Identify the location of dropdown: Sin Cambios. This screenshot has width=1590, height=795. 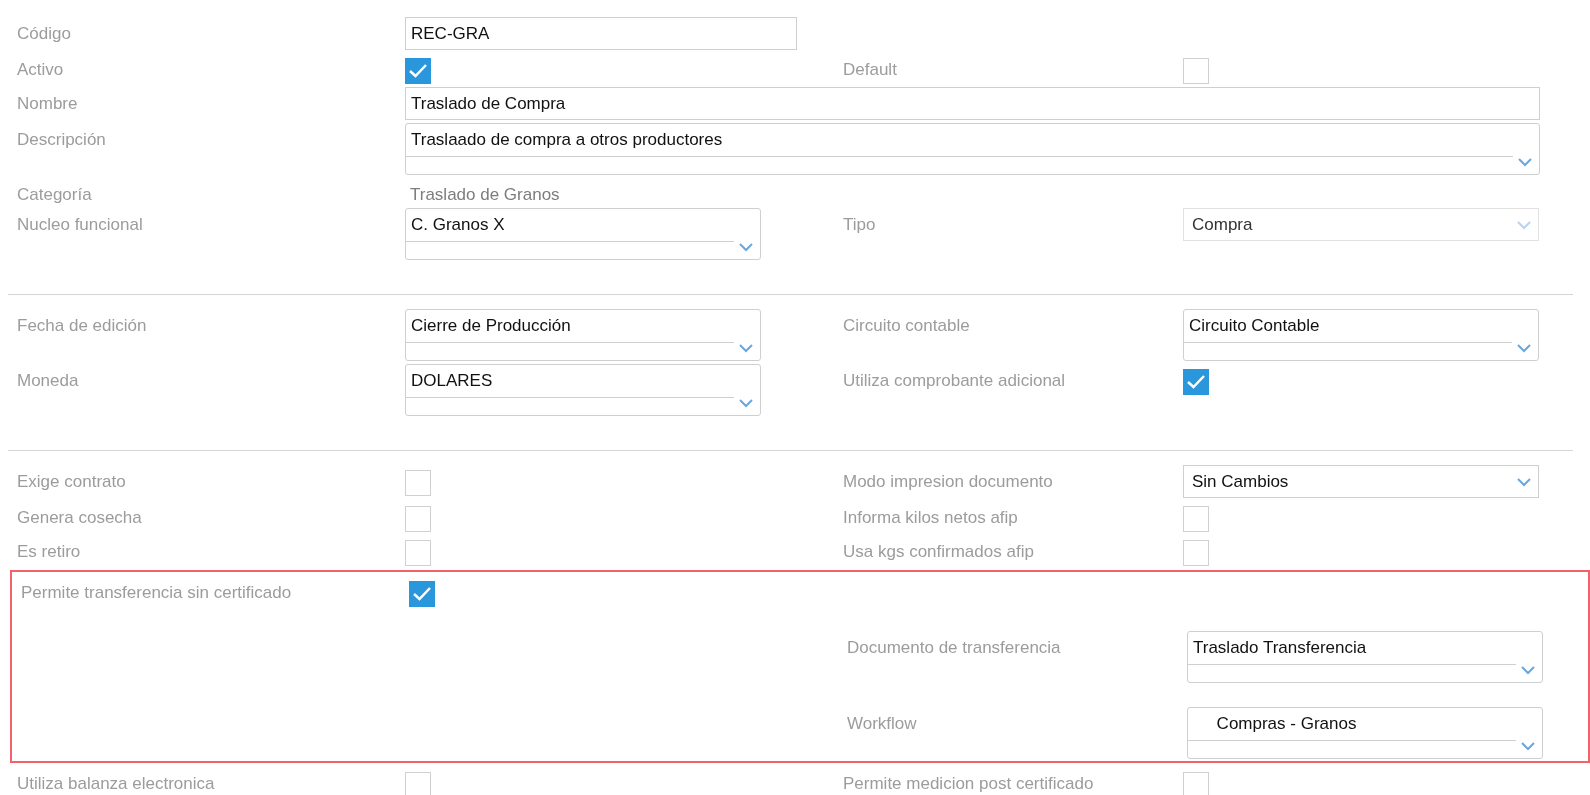
(1361, 481).